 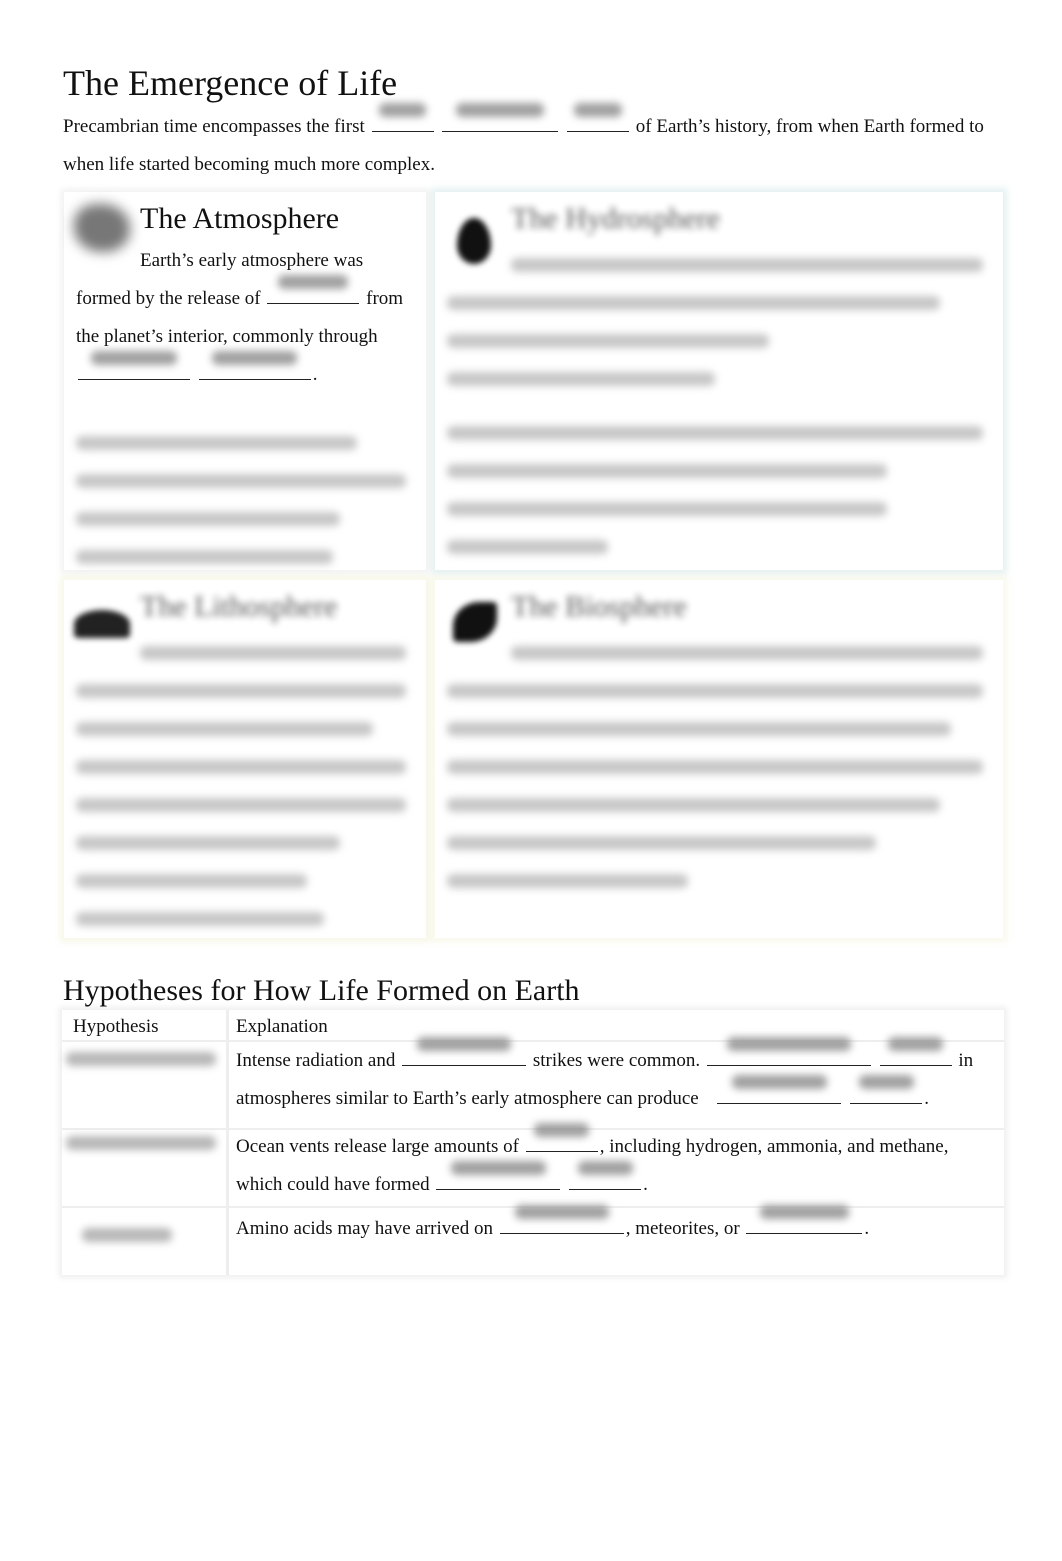 What do you see at coordinates (316, 1060) in the screenshot?
I see `row-text: Intense radiation and` at bounding box center [316, 1060].